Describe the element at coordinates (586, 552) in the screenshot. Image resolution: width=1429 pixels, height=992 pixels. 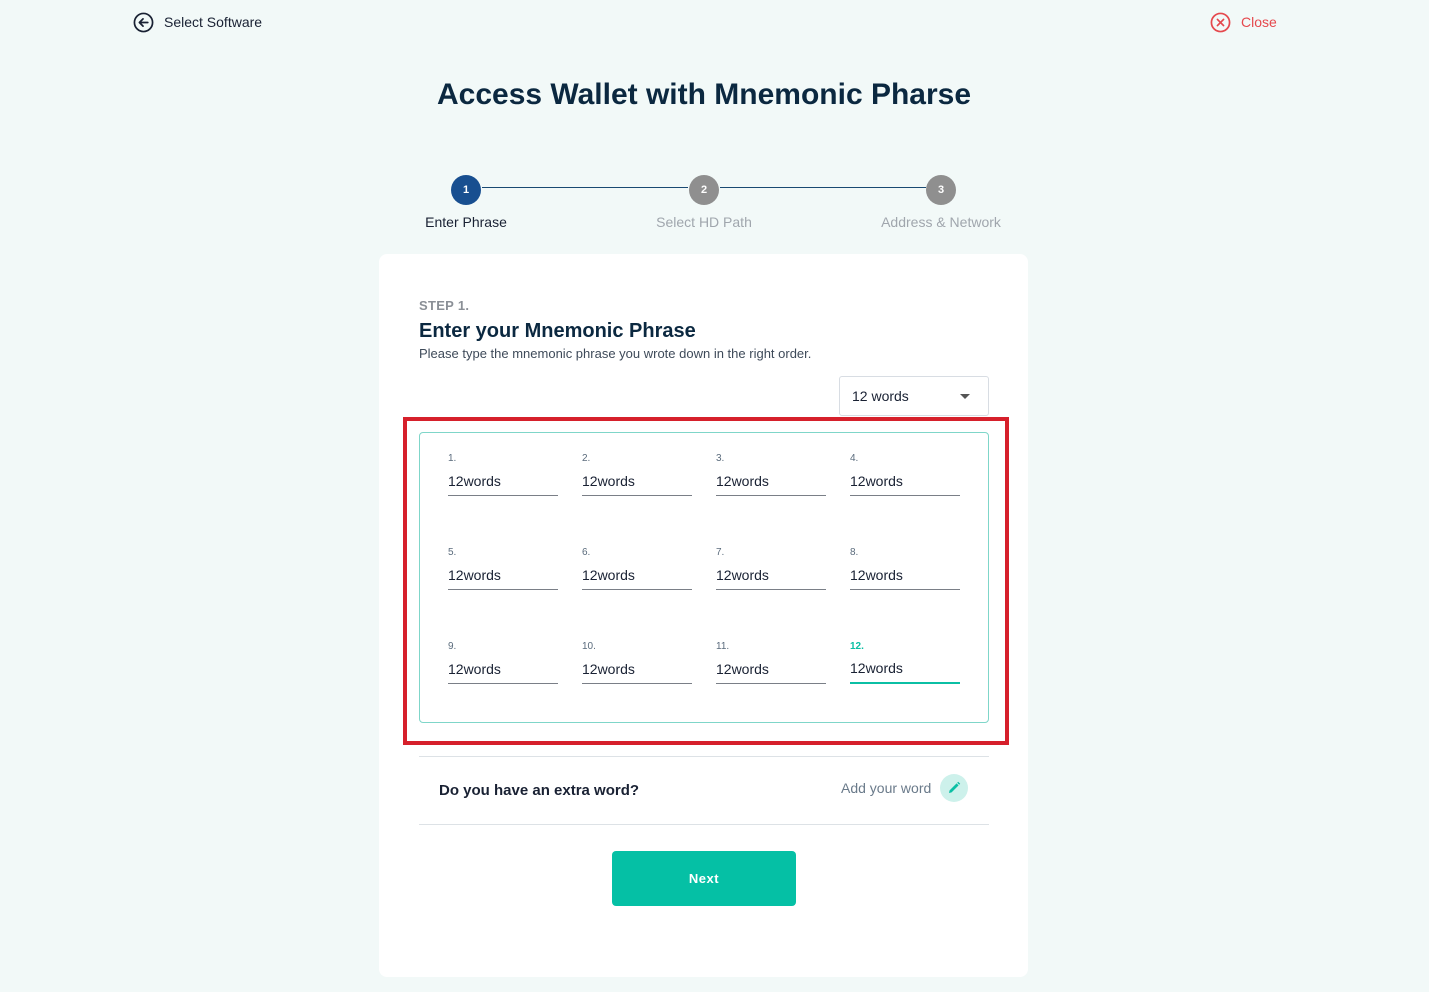
I see `word-number-label: 6.` at that location.